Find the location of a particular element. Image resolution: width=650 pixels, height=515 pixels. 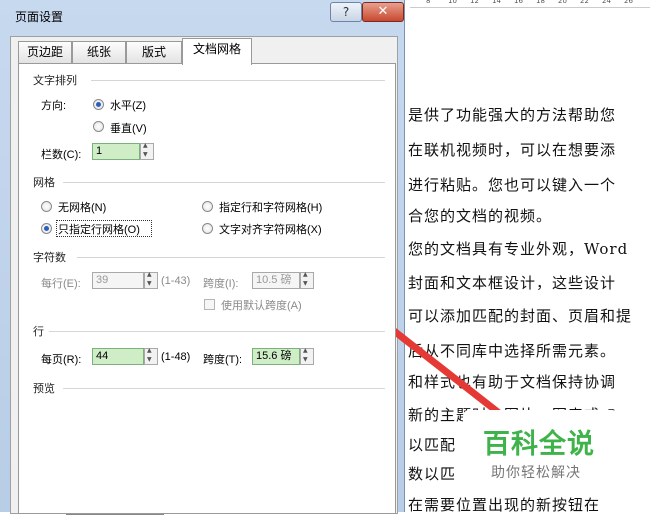

chars-per-line-input: 39 is located at coordinates (118, 280).